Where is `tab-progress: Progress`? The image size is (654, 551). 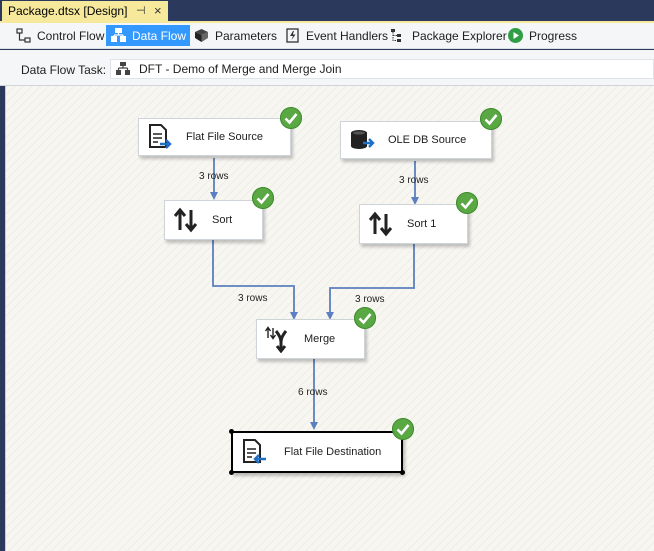 tab-progress: Progress is located at coordinates (542, 35).